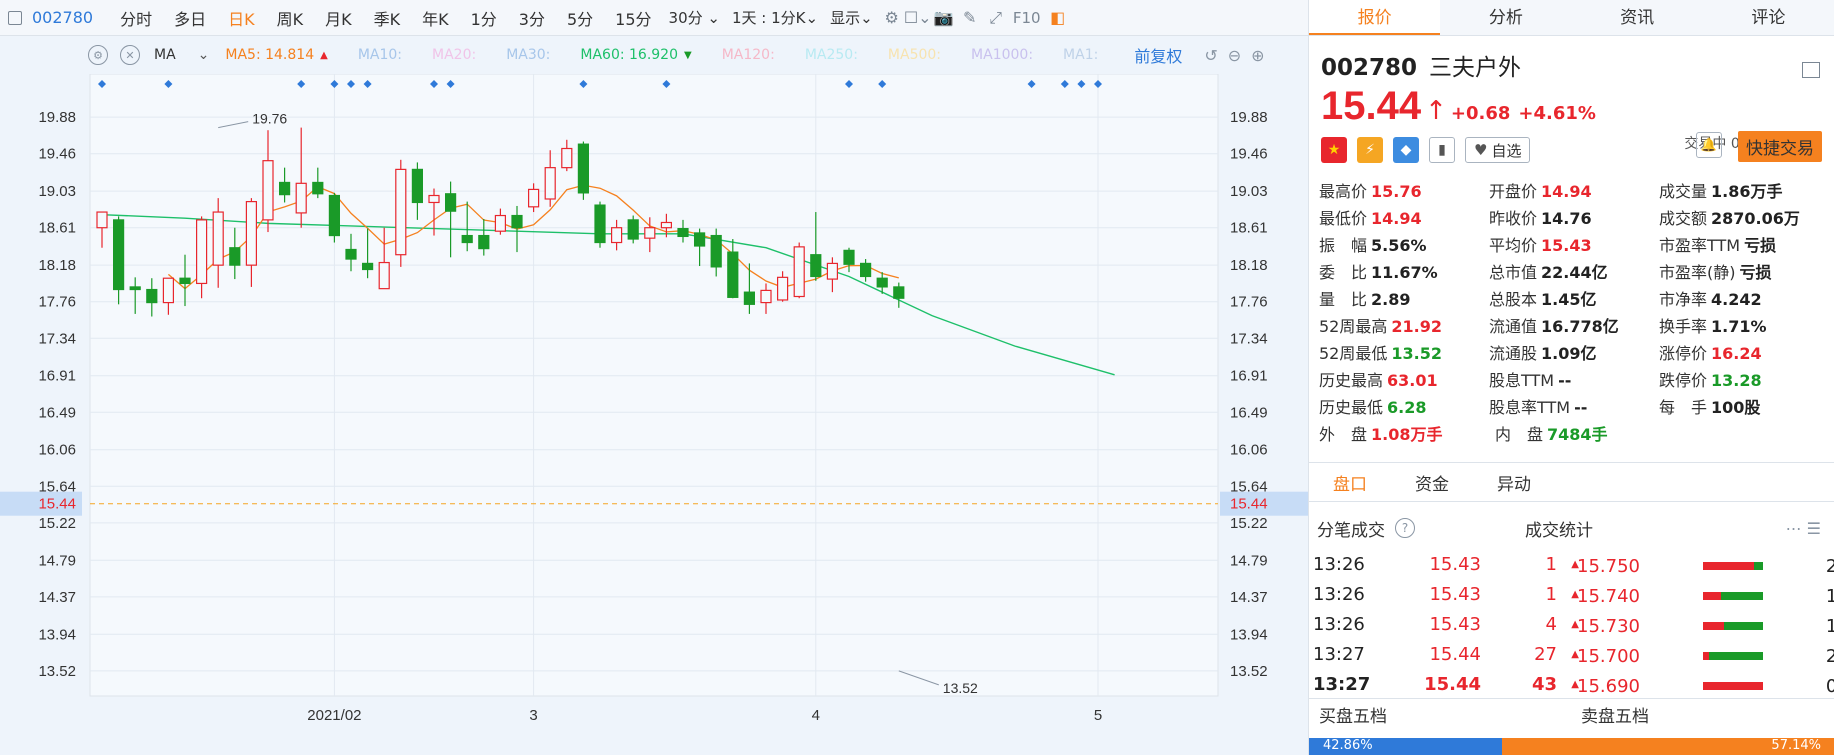 This screenshot has width=1834, height=755. Describe the element at coordinates (1615, 717) in the screenshot. I see `sell-book-title: 卖盘五档` at that location.